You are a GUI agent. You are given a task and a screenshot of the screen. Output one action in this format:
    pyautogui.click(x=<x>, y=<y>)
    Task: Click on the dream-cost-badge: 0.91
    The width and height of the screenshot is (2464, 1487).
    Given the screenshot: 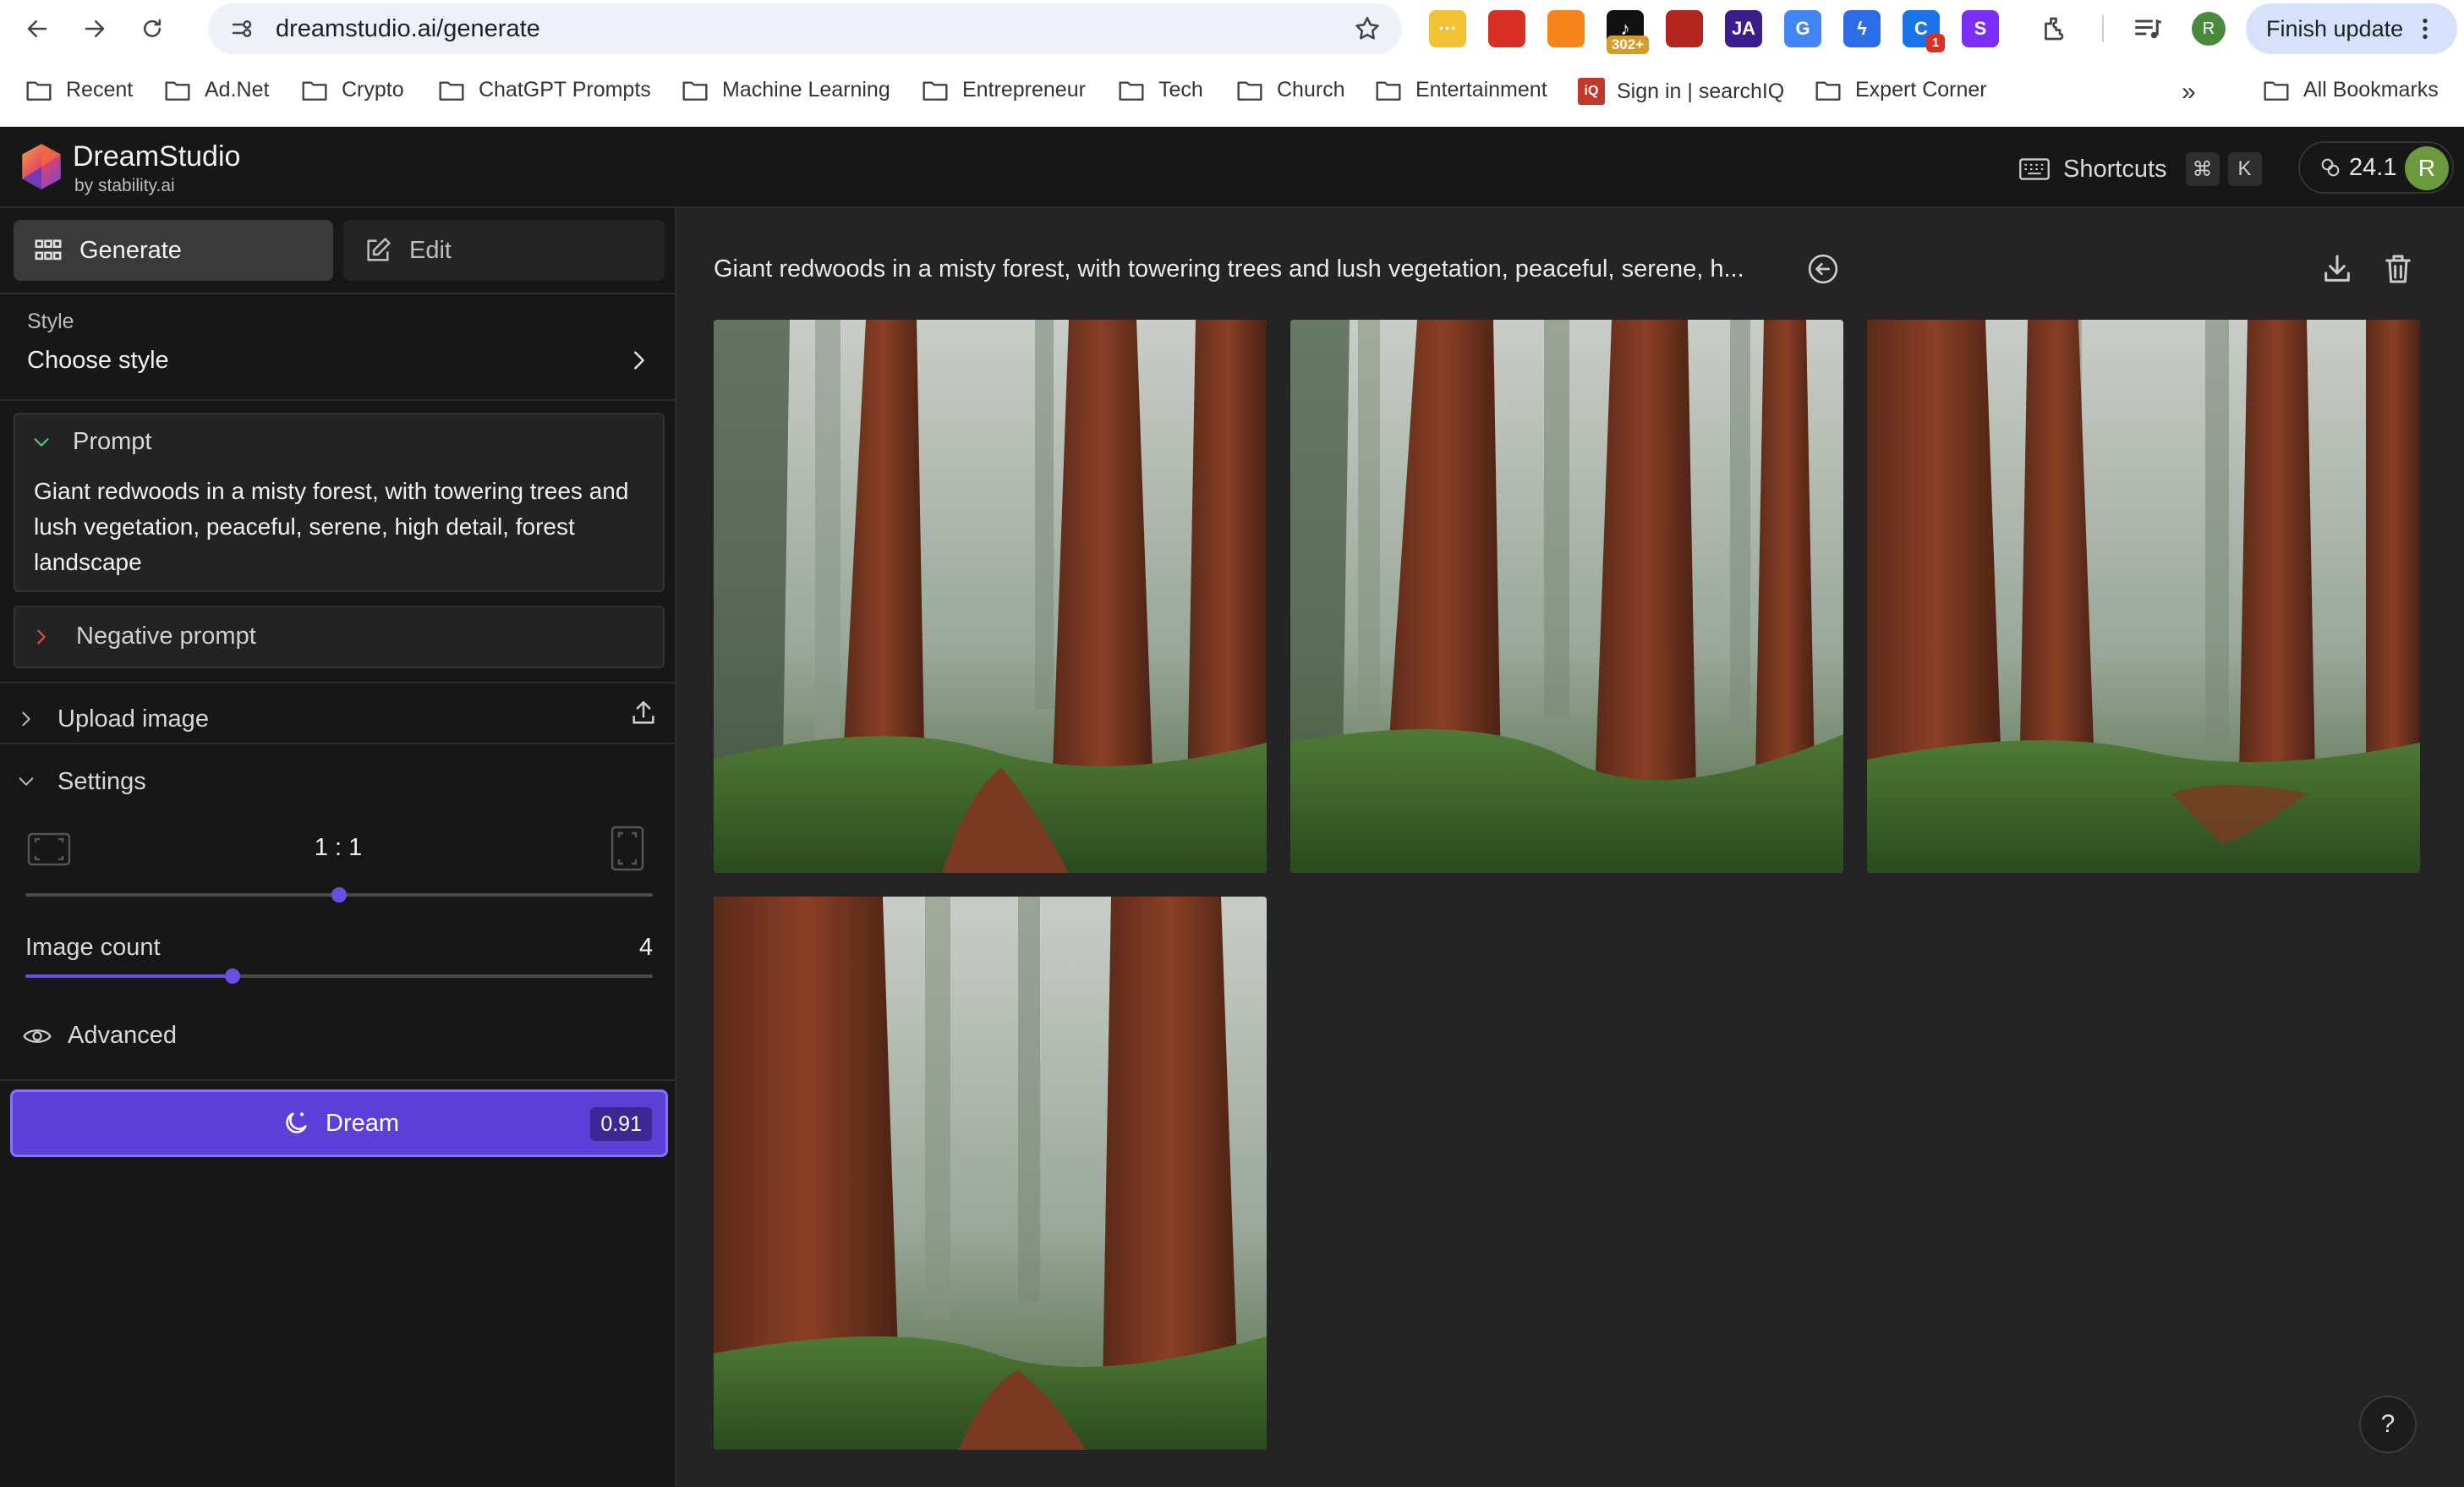 What is the action you would take?
    pyautogui.click(x=621, y=1124)
    